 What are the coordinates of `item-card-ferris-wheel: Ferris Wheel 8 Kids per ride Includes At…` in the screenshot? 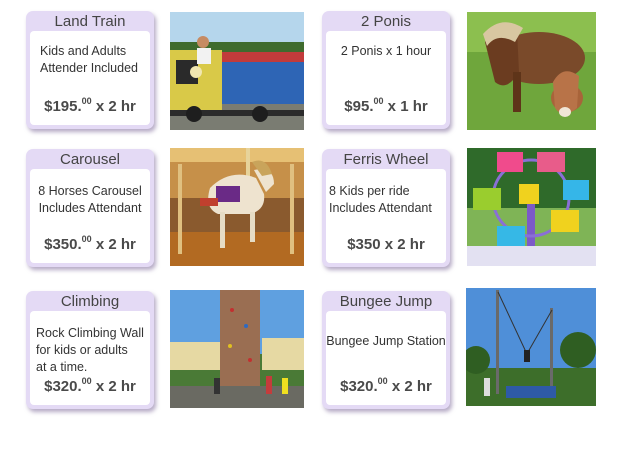 It's located at (386, 208).